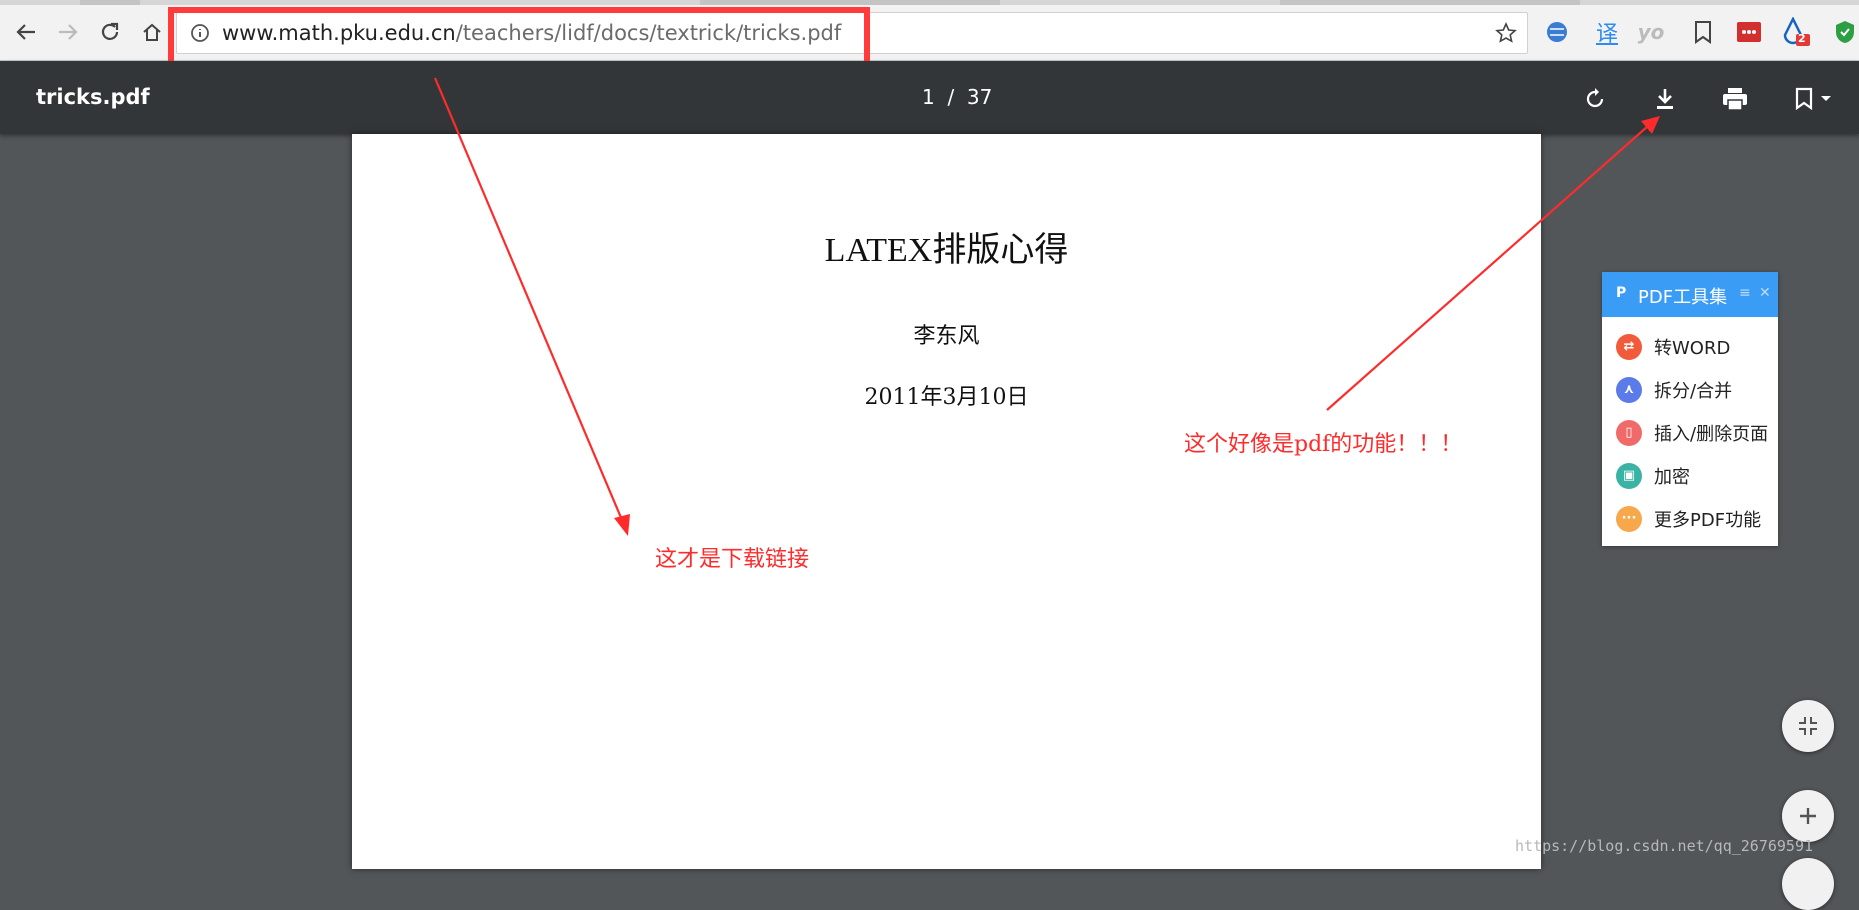  What do you see at coordinates (1745, 293) in the screenshot?
I see `panel-menu-icon: ≡` at bounding box center [1745, 293].